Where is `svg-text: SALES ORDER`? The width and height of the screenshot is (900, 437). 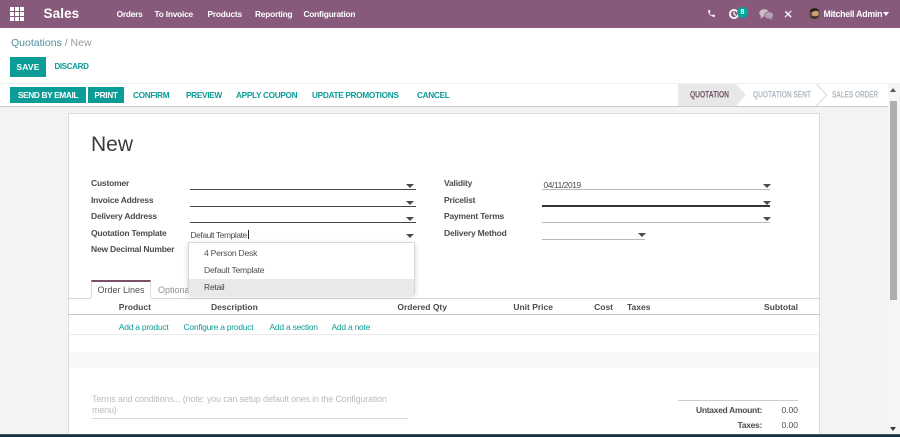 svg-text: SALES ORDER is located at coordinates (855, 95).